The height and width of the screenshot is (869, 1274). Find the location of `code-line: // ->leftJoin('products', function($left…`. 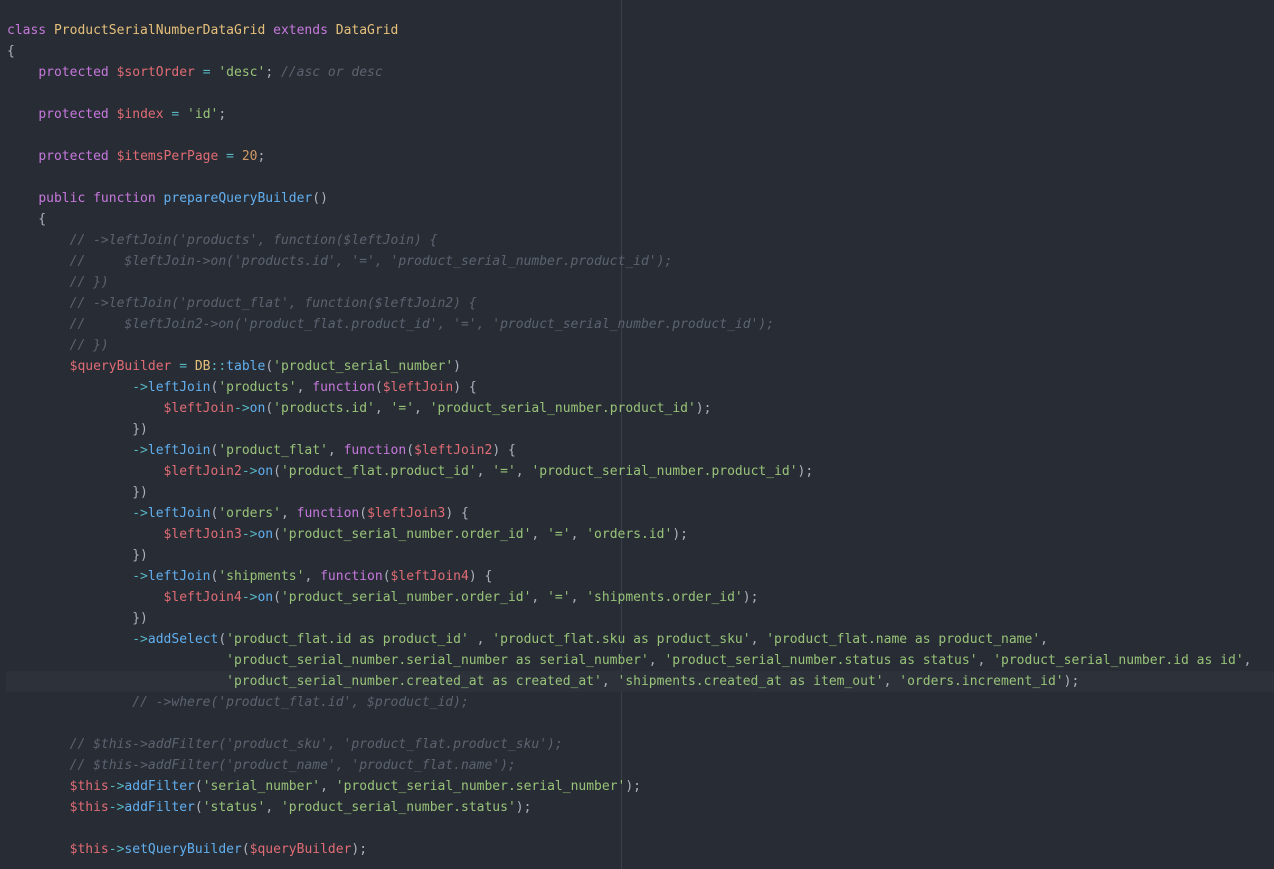

code-line: // ->leftJoin('products', function($left… is located at coordinates (640, 240).